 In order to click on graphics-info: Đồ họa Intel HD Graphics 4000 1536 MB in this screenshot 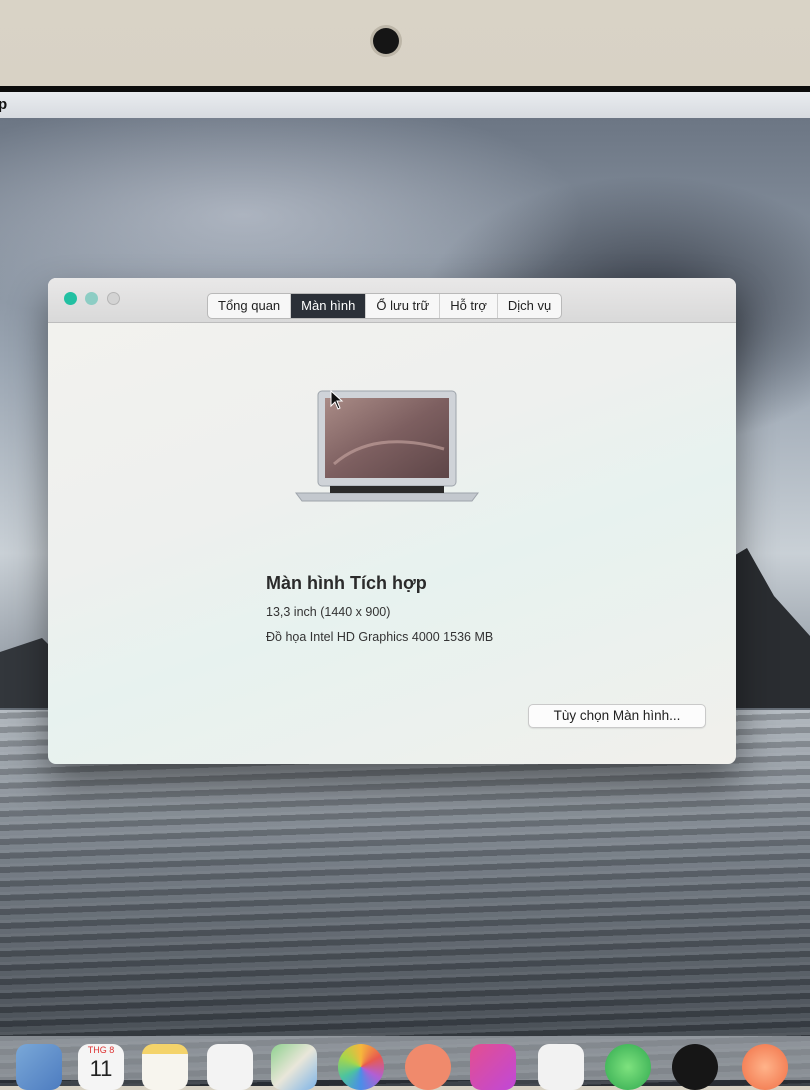, I will do `click(380, 637)`.